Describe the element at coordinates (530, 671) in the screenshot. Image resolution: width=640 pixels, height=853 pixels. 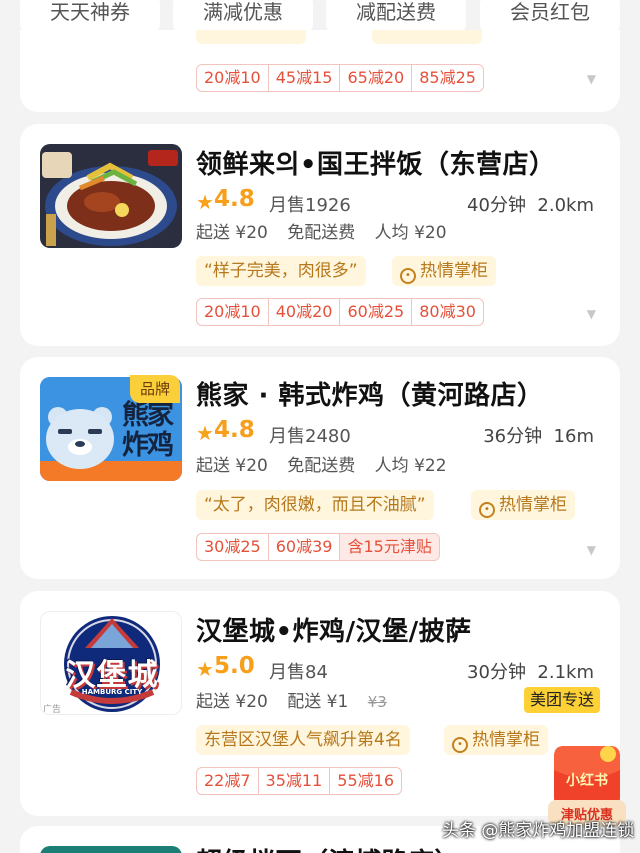
I see `delivery-eta: 30分钟 2.1km` at that location.